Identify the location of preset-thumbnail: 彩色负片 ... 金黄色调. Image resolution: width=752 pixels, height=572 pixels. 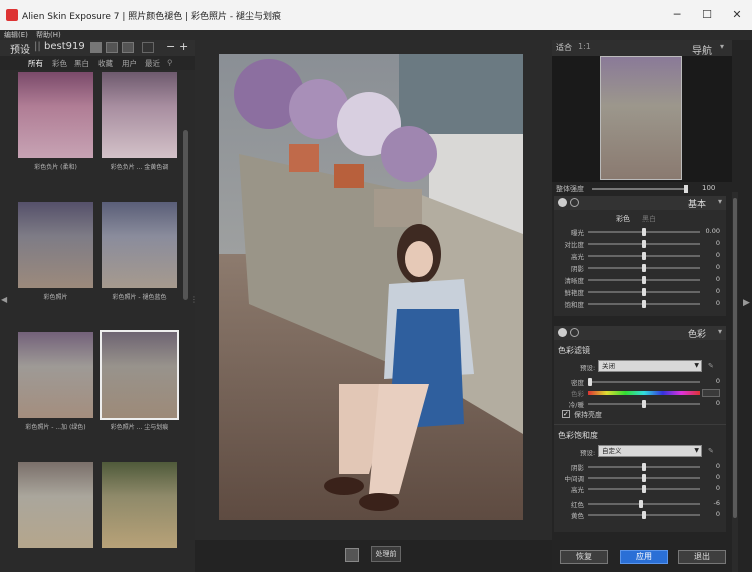
(139, 137).